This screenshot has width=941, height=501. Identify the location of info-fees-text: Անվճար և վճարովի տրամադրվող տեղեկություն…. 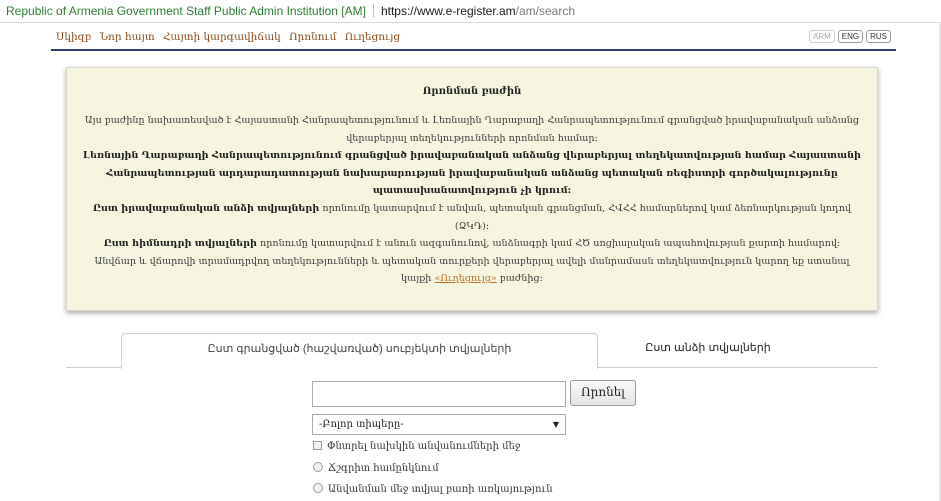
(472, 261).